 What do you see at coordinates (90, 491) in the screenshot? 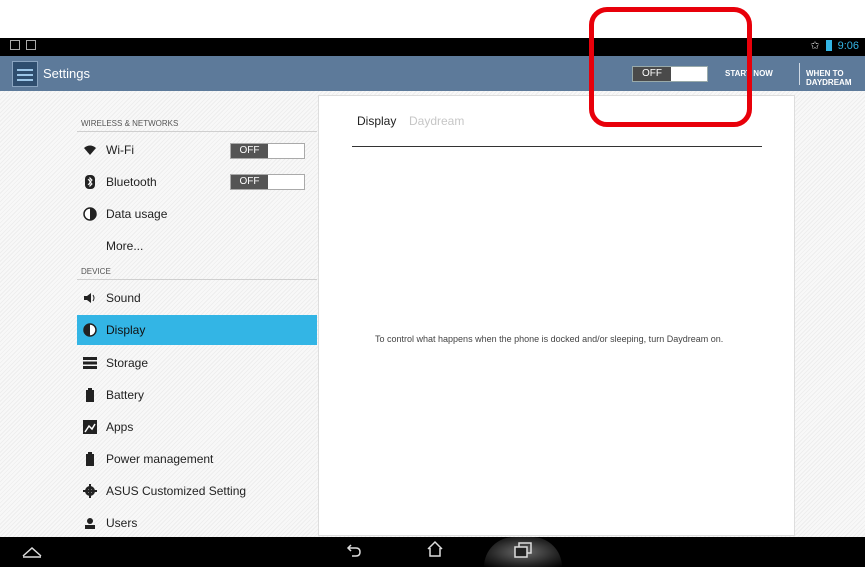
I see `gear-icon` at bounding box center [90, 491].